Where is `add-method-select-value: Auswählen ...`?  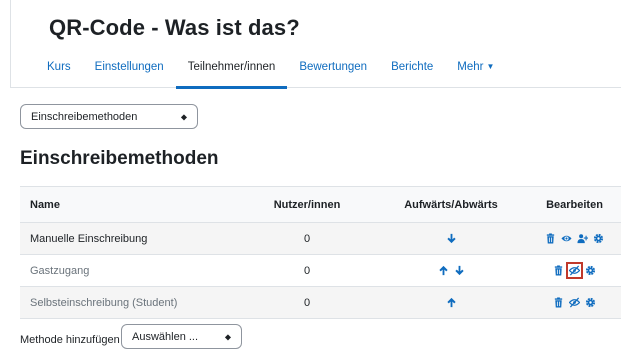
add-method-select-value: Auswählen ... is located at coordinates (165, 336).